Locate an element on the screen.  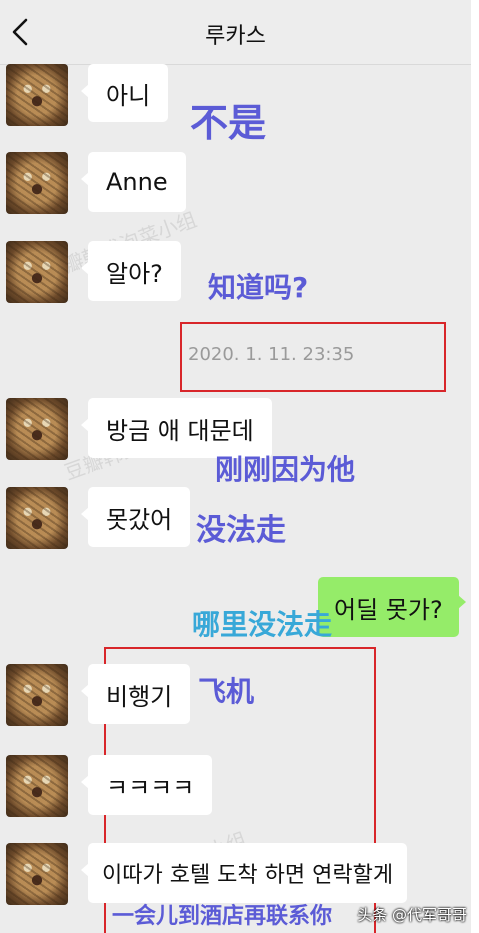
translation-annotation: 知道吗? is located at coordinates (258, 287).